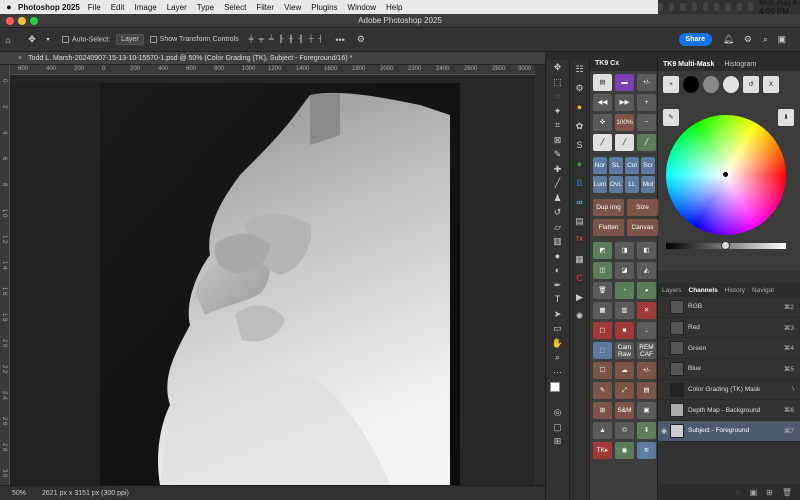 This screenshot has height=500, width=800. What do you see at coordinates (19, 493) in the screenshot?
I see `zoom-level: 50%` at bounding box center [19, 493].